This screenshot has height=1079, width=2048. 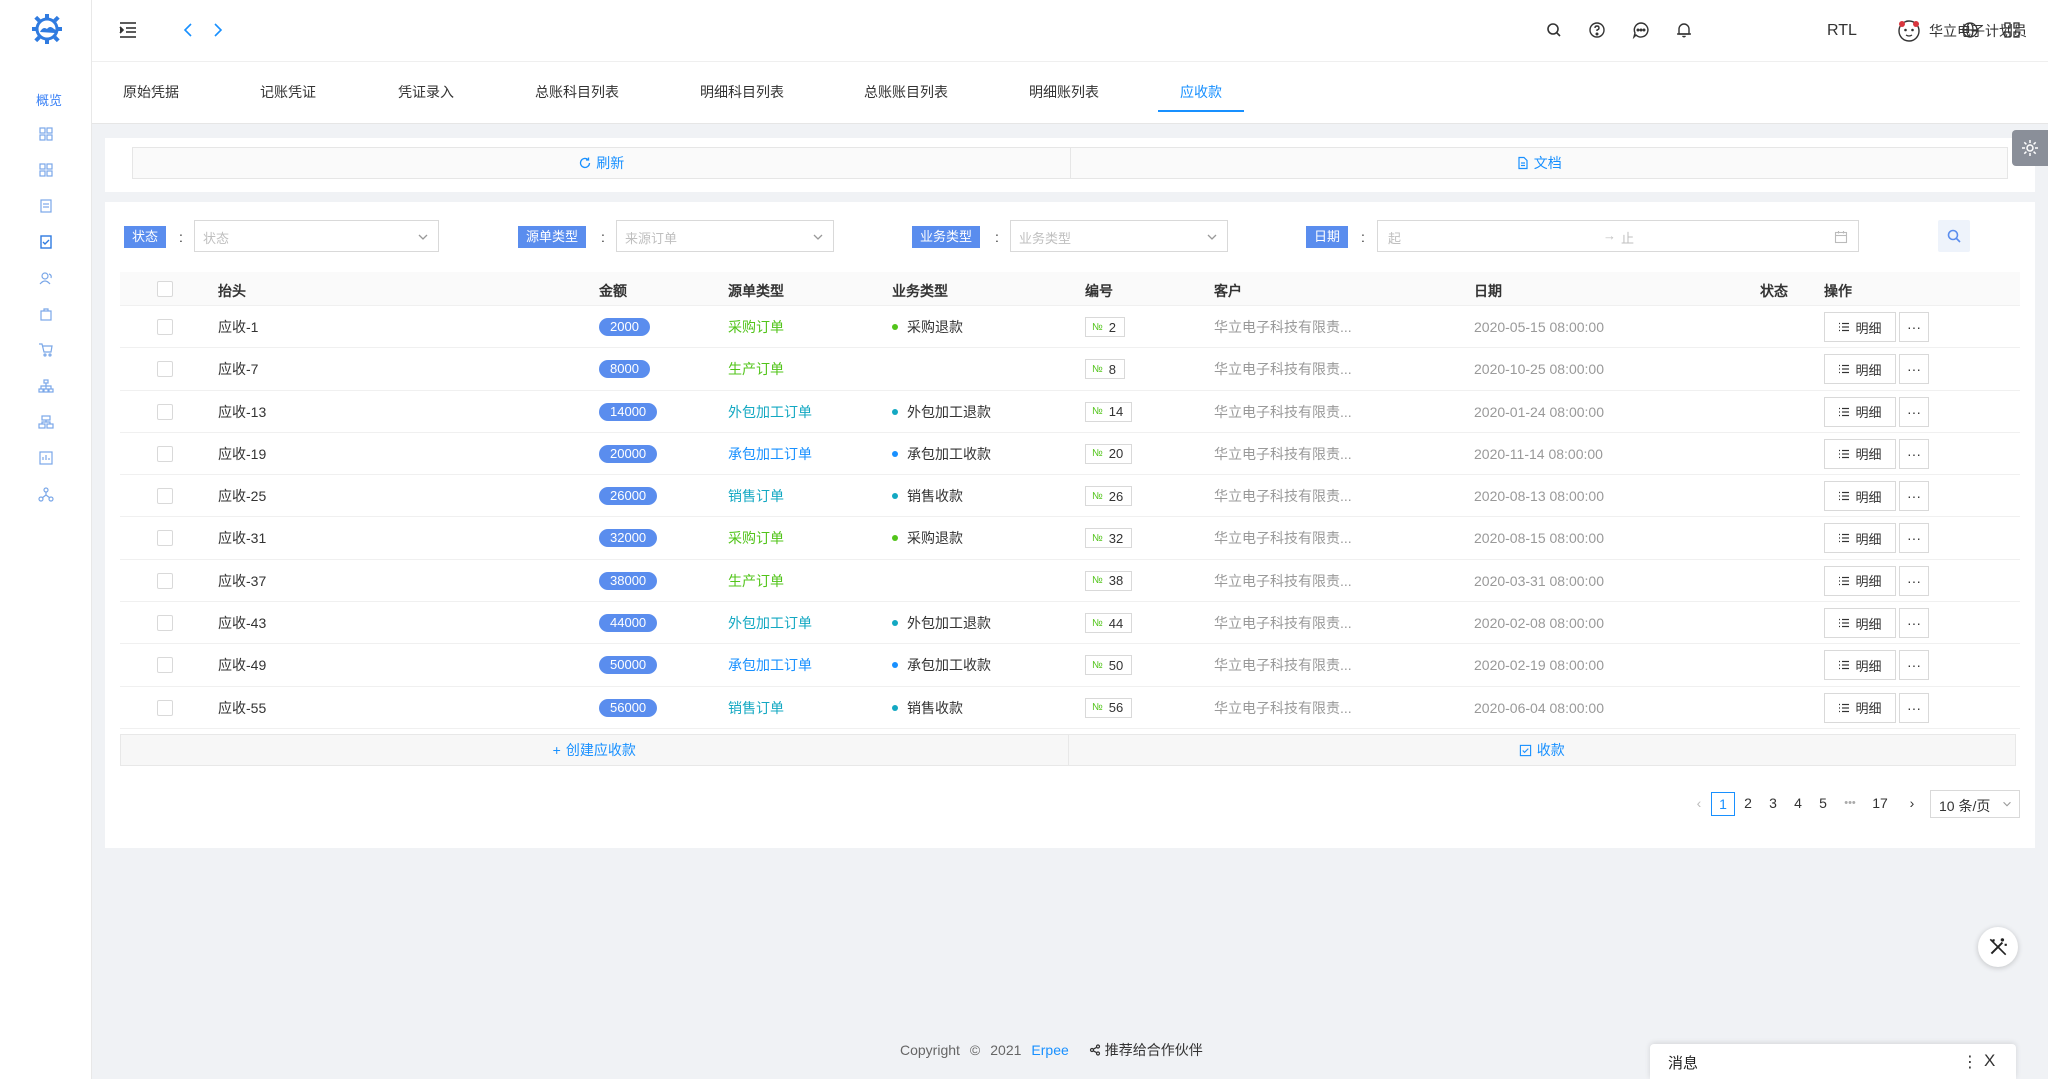 What do you see at coordinates (1798, 804) in the screenshot?
I see `page-4: 4` at bounding box center [1798, 804].